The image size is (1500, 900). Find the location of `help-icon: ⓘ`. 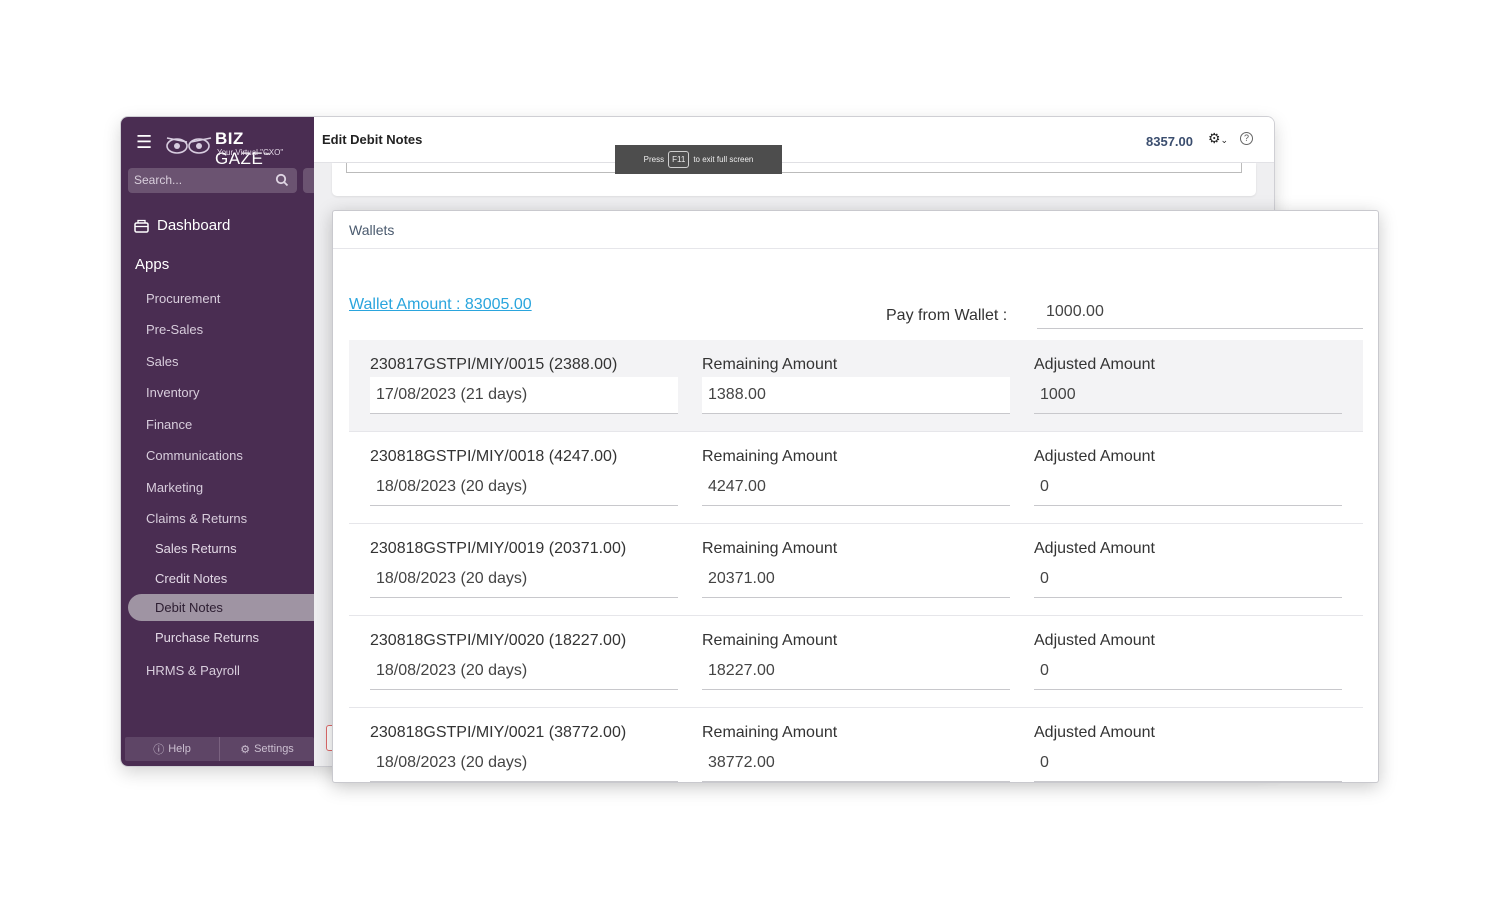

help-icon: ⓘ is located at coordinates (159, 750).